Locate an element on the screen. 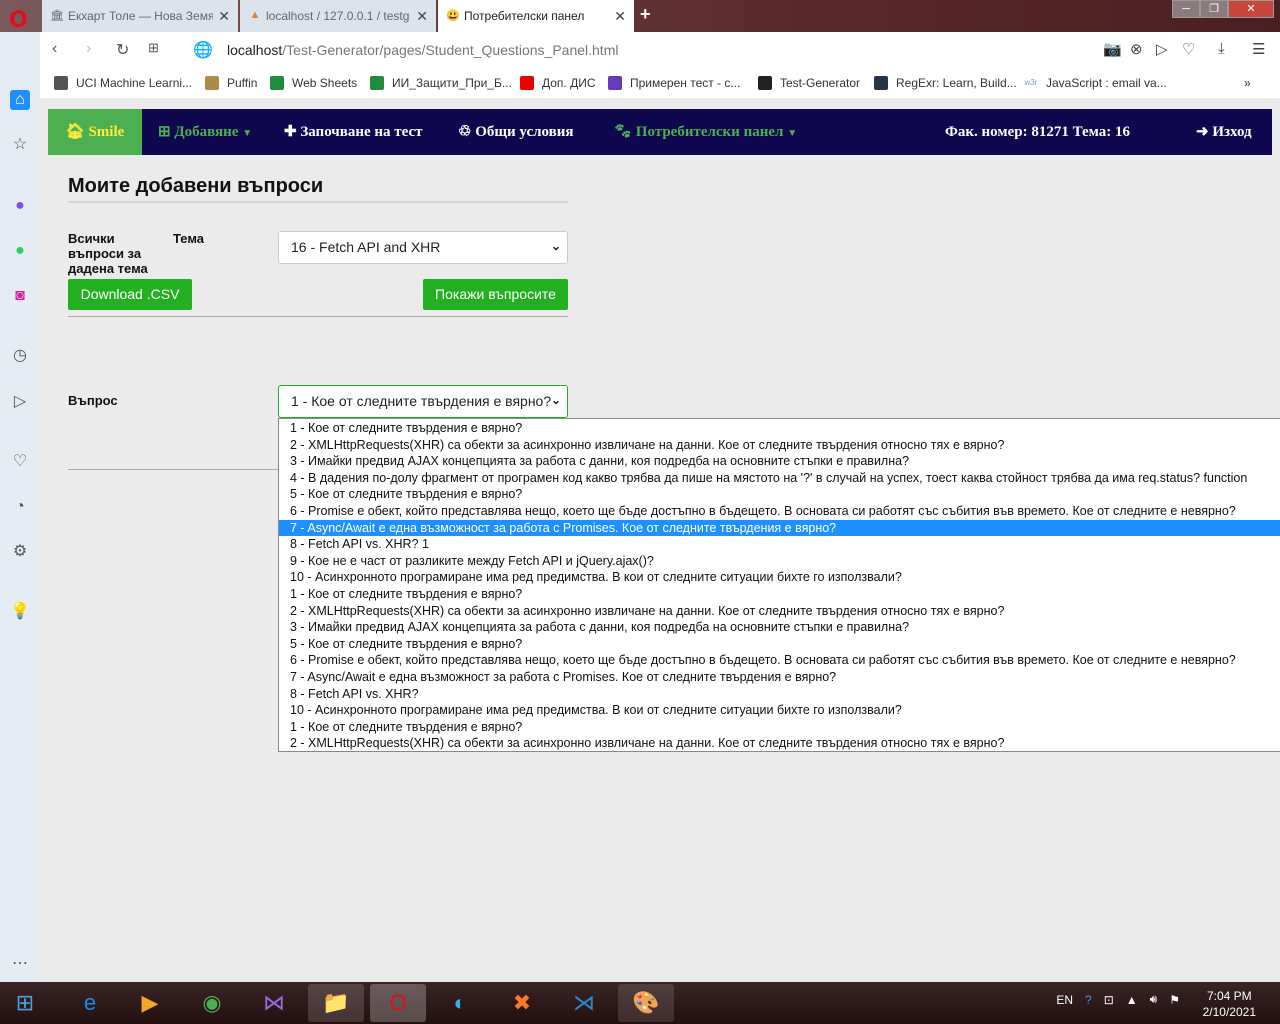 The width and height of the screenshot is (1280, 1024). restore-button: ❐ is located at coordinates (1214, 9).